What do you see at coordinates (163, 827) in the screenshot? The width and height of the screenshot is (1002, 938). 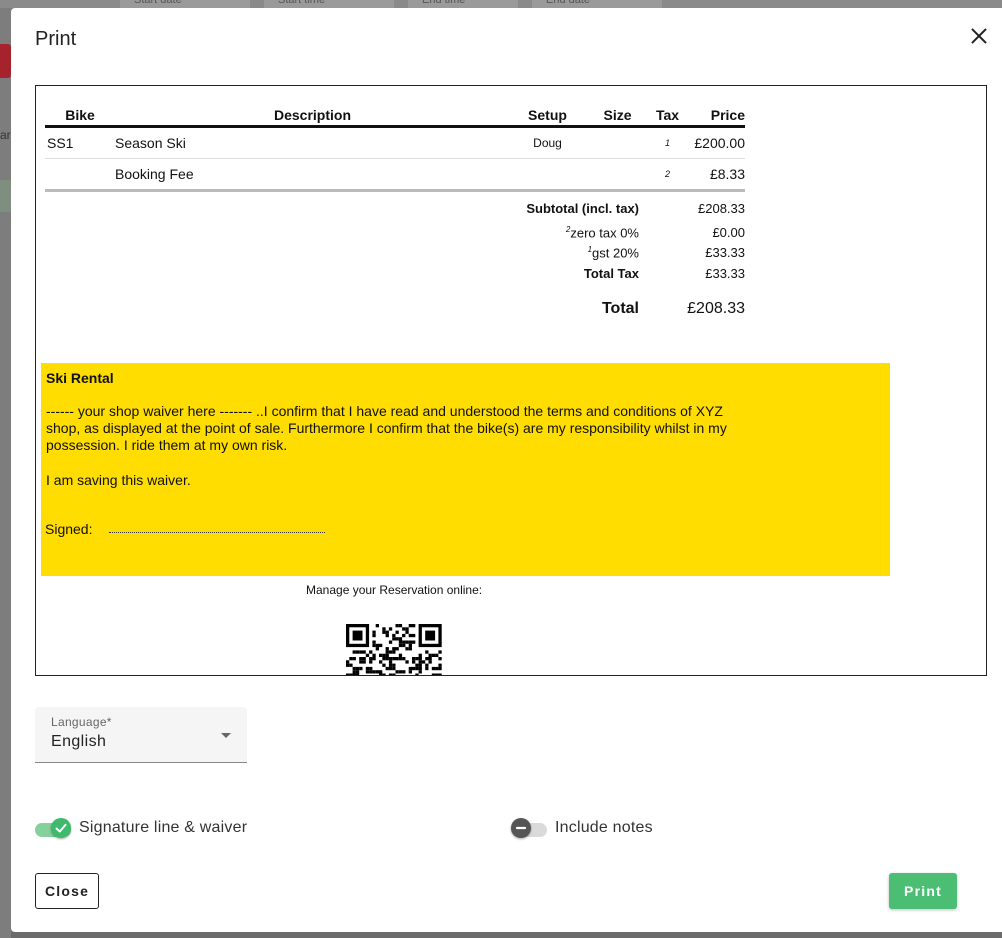 I see `signature-waiver-label: Signature line & waiver` at bounding box center [163, 827].